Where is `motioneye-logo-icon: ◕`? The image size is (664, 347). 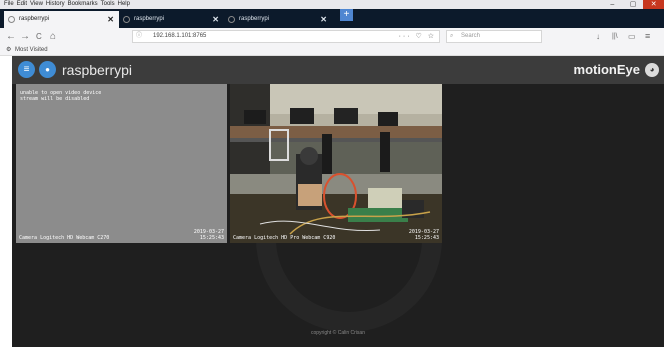
motioneye-logo-icon: ◕ is located at coordinates (652, 70).